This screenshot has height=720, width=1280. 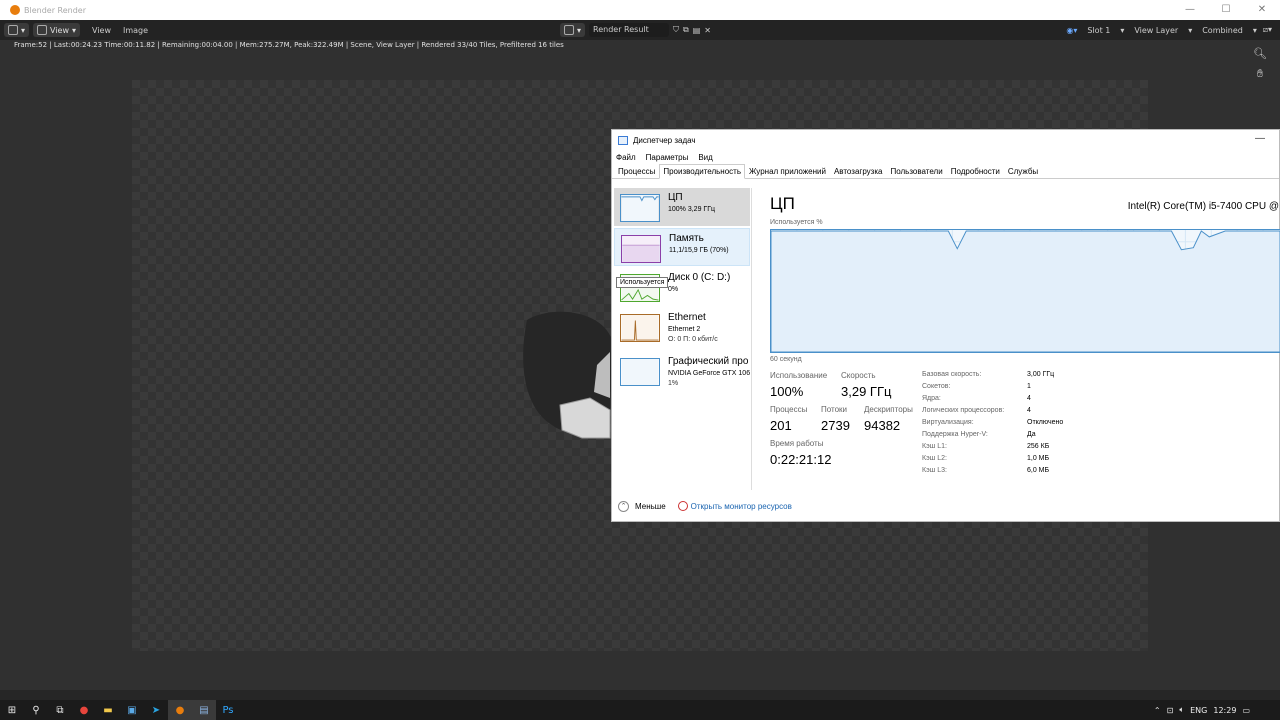 I want to click on sidebar-ethernet-rate: О: 0 П: 0 кбит/с, so click(x=693, y=339).